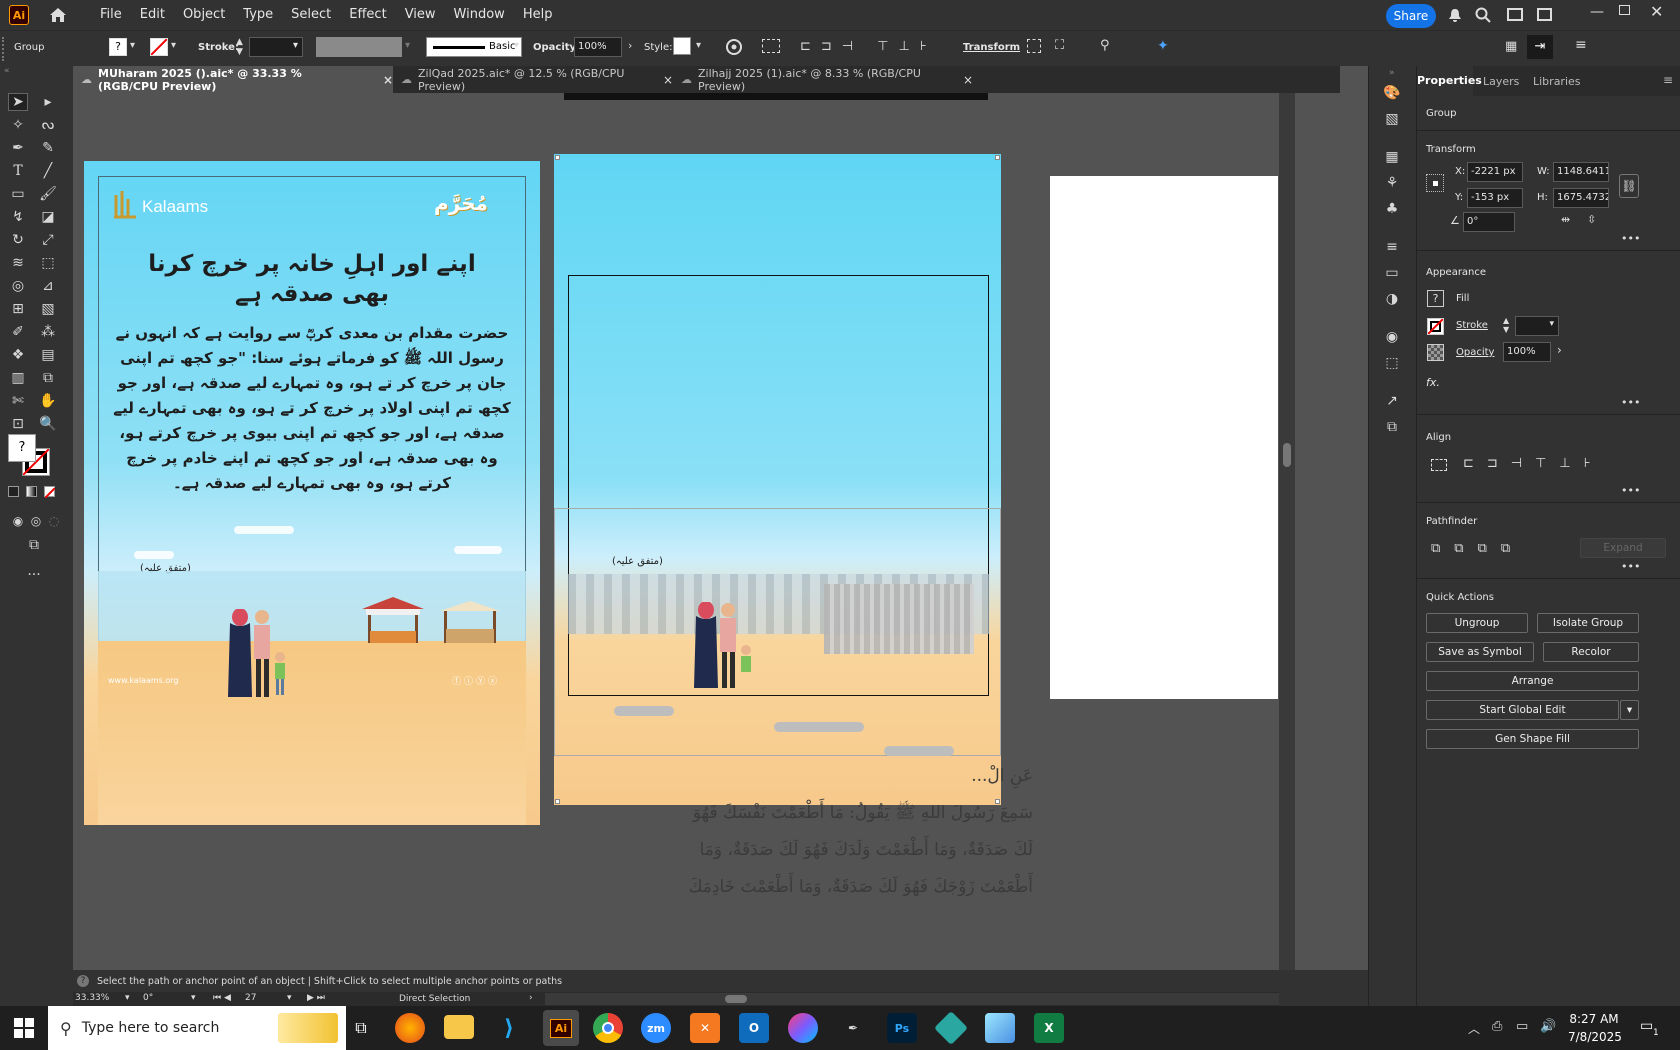 The image size is (1680, 1050). Describe the element at coordinates (18, 401) in the screenshot. I see `slice-icon: ✄` at that location.